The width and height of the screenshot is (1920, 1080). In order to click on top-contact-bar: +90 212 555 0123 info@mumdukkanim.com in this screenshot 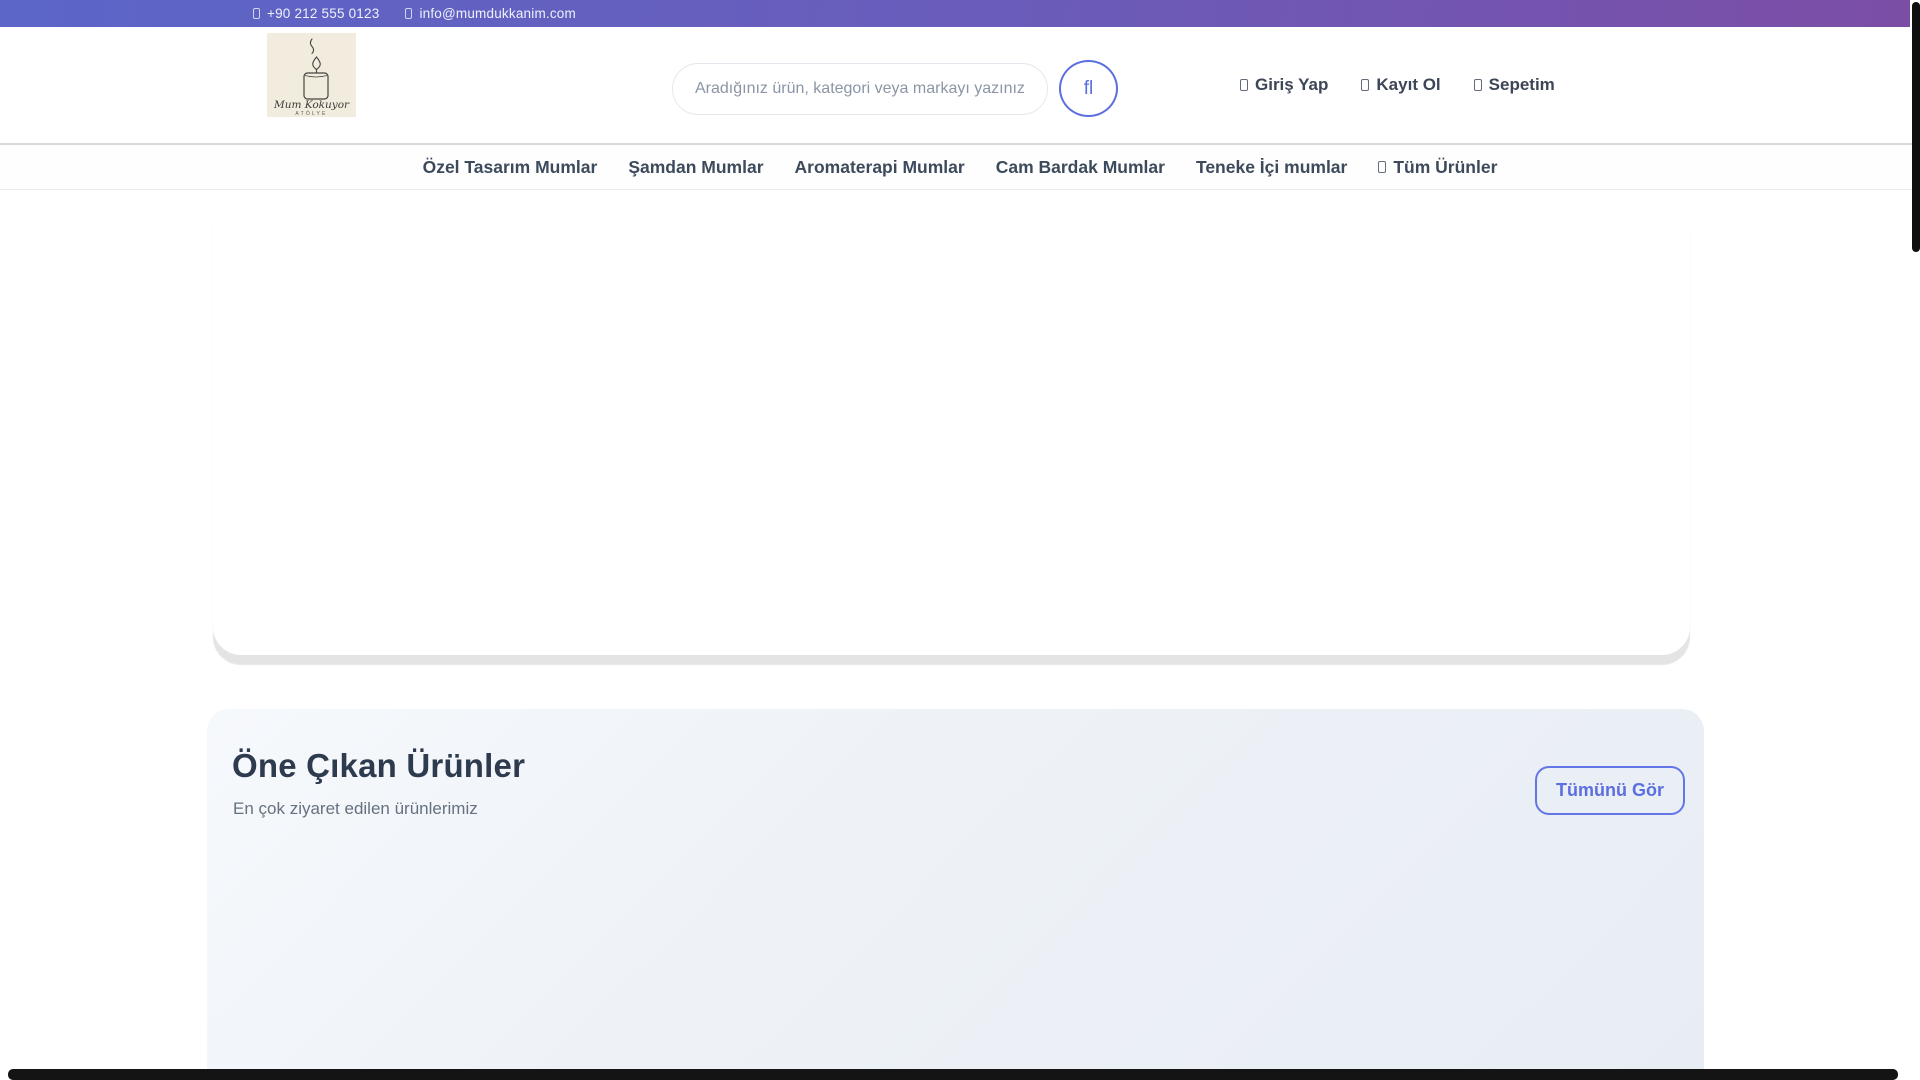, I will do `click(955, 13)`.